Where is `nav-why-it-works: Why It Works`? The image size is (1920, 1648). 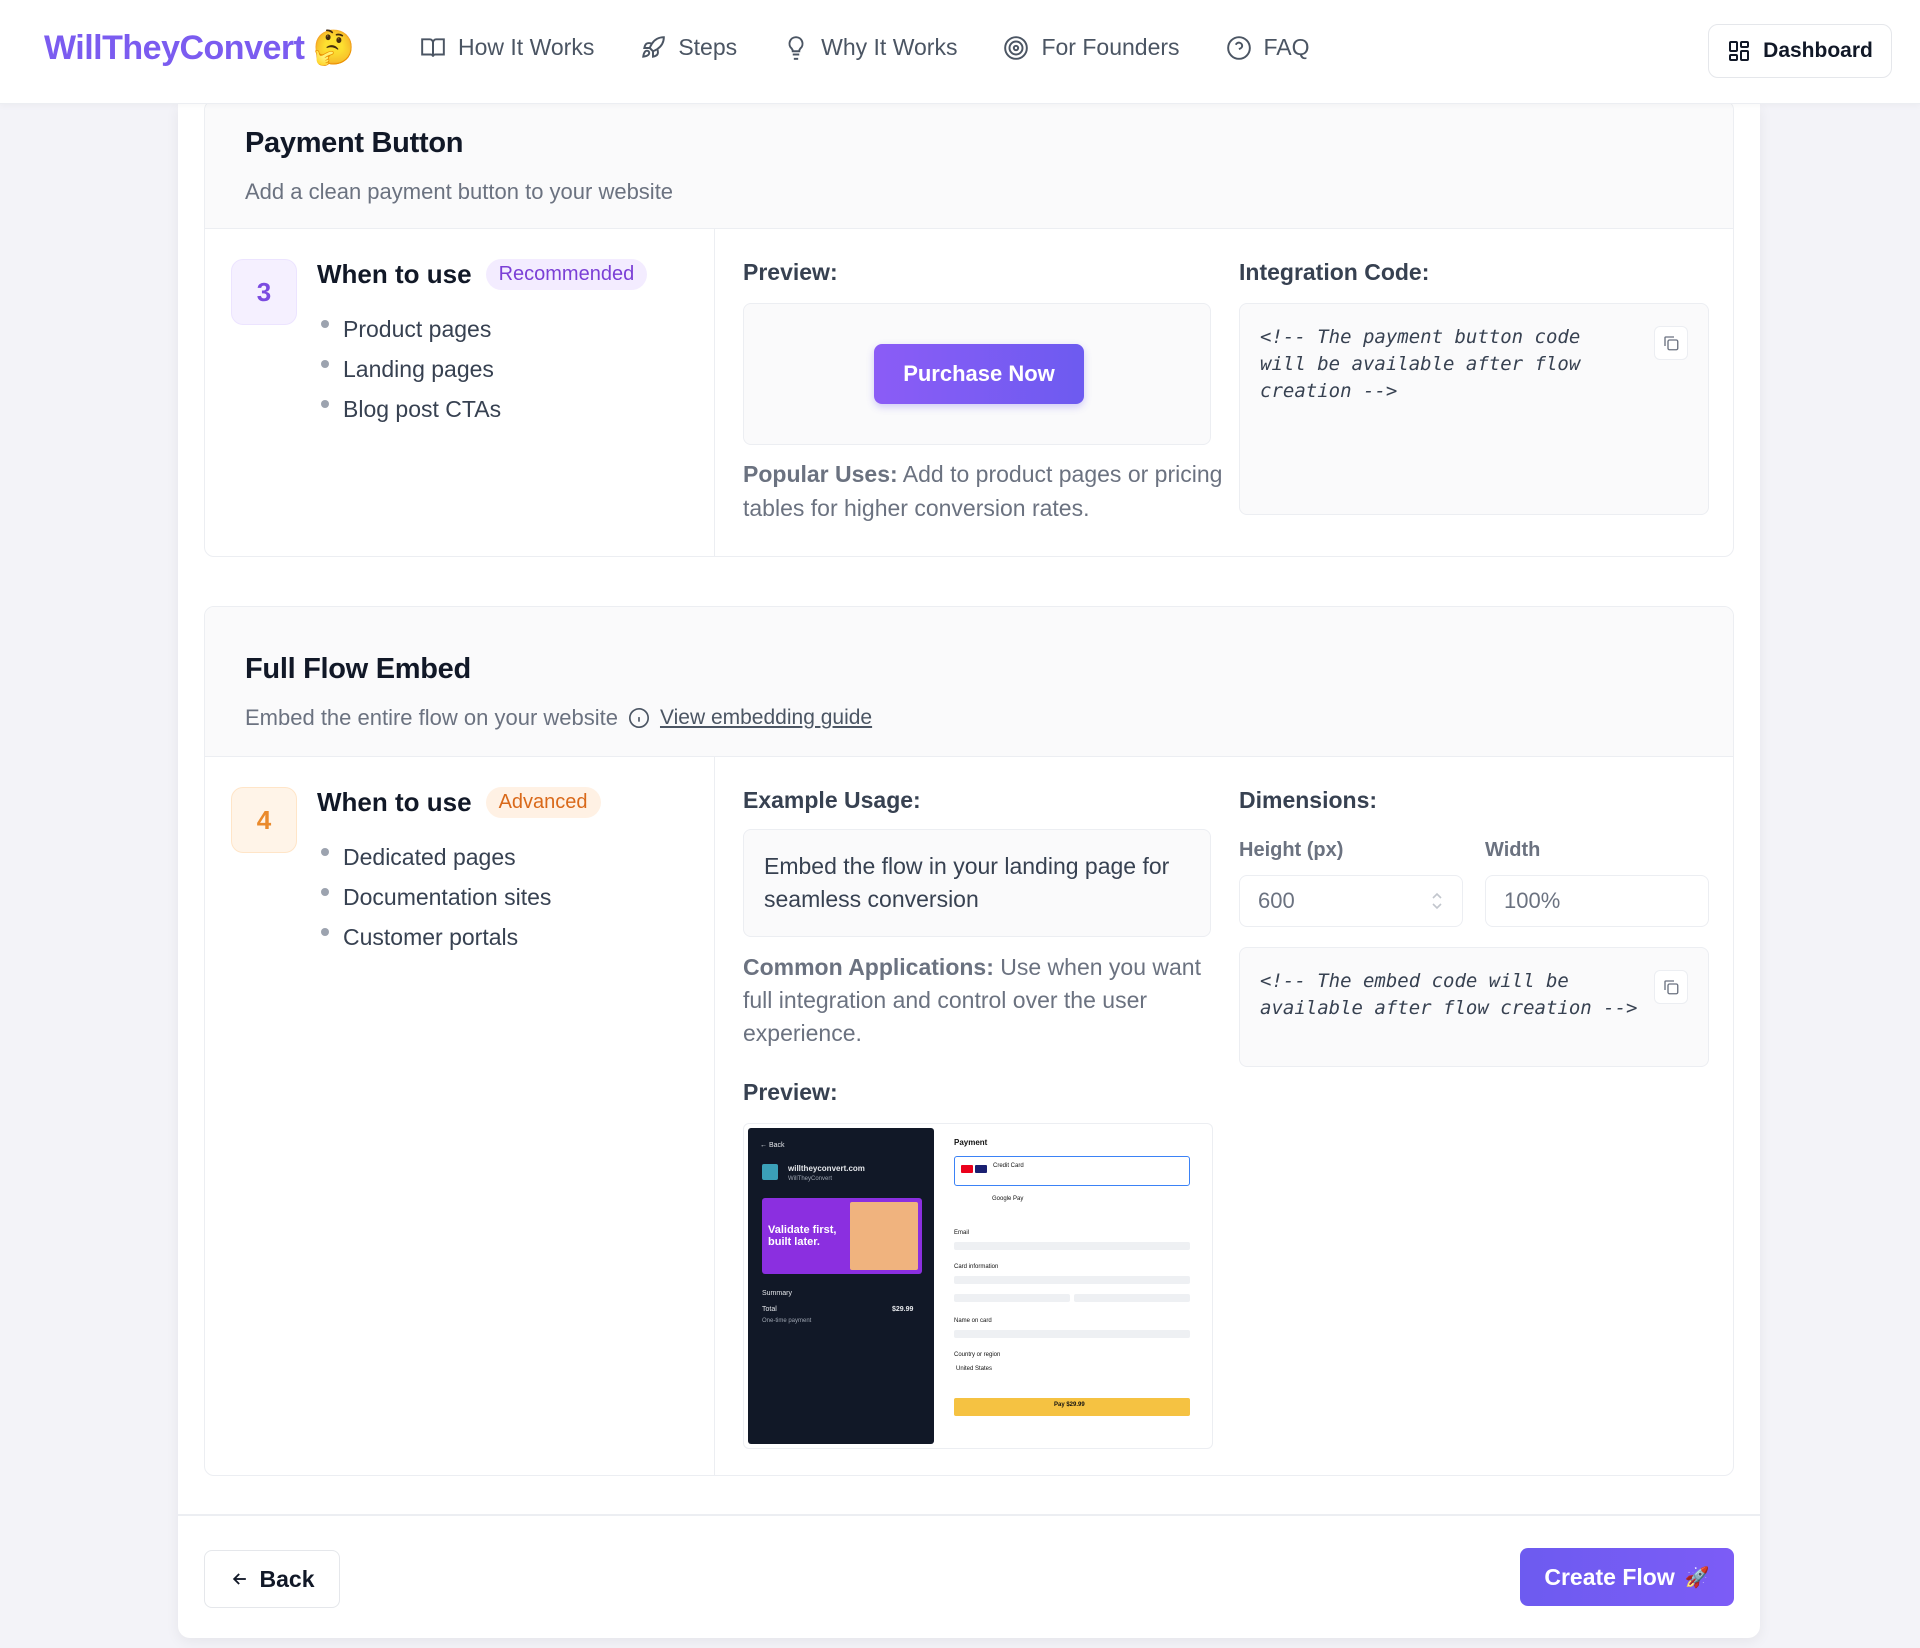
nav-why-it-works: Why It Works is located at coordinates (870, 47).